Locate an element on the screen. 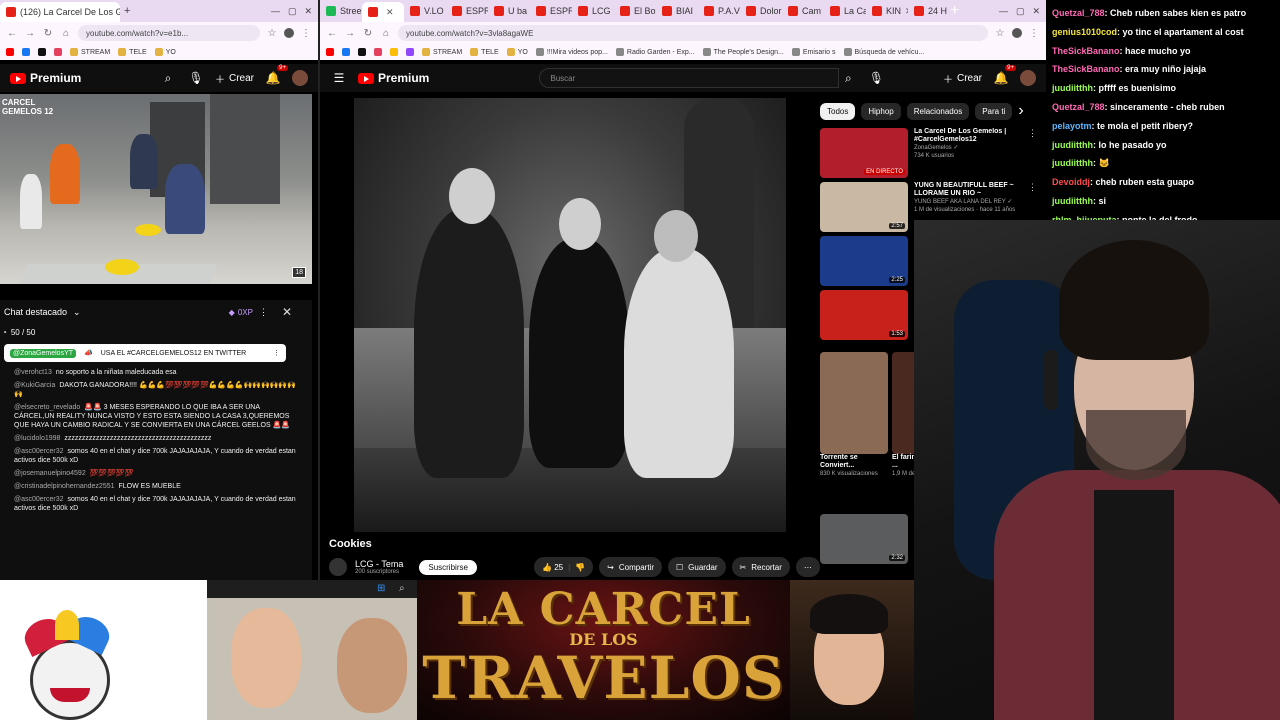 The image size is (1280, 720). recommendation-channel: YUNG BEEF AKA LANA DEL REY ✓ is located at coordinates (968, 202).